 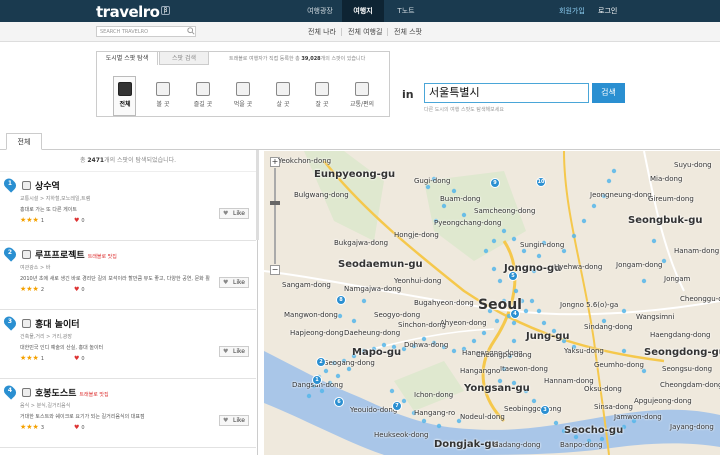 What do you see at coordinates (184, 58) in the screenshot?
I see `tab-spot-search: 스팟 검색` at bounding box center [184, 58].